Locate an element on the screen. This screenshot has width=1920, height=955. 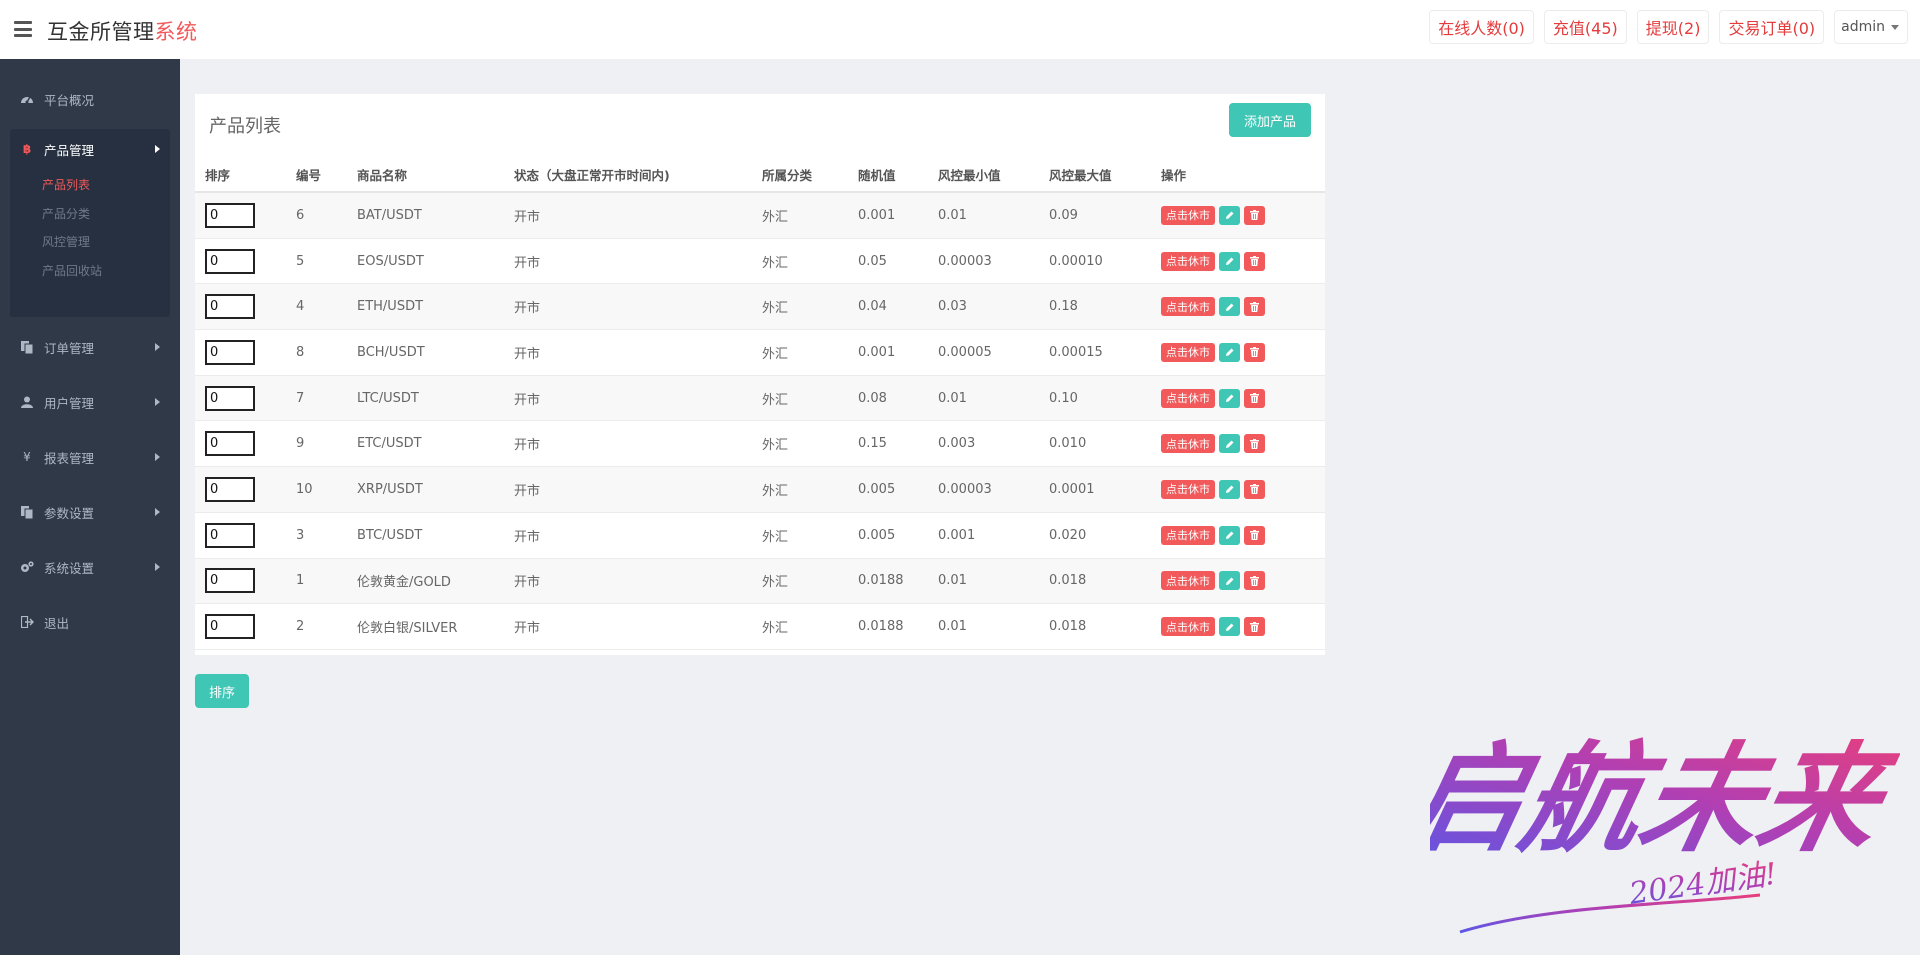
submenu-risk-control: 风控管理 is located at coordinates (66, 241).